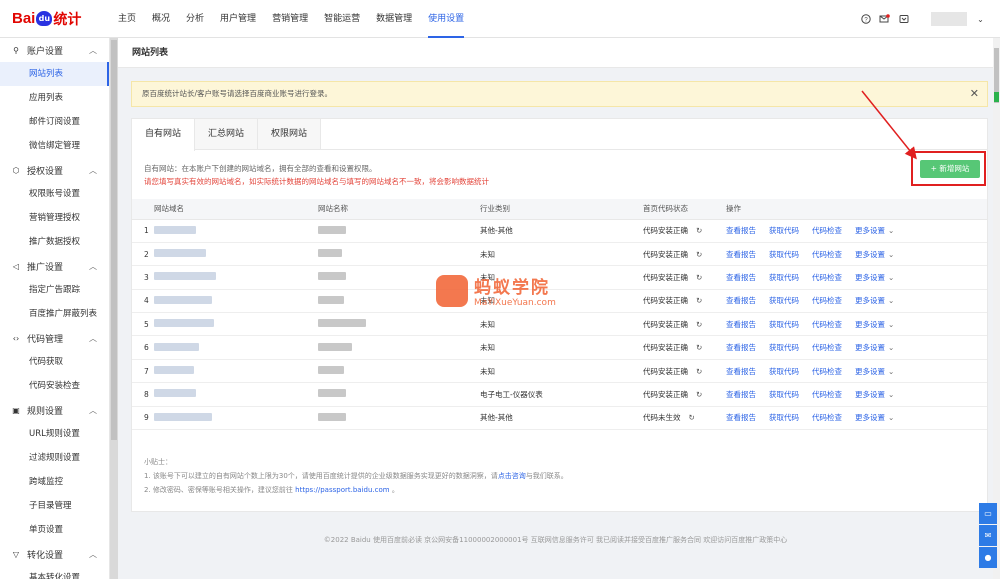 This screenshot has height=579, width=1000. I want to click on close-icon: ✕, so click(974, 94).